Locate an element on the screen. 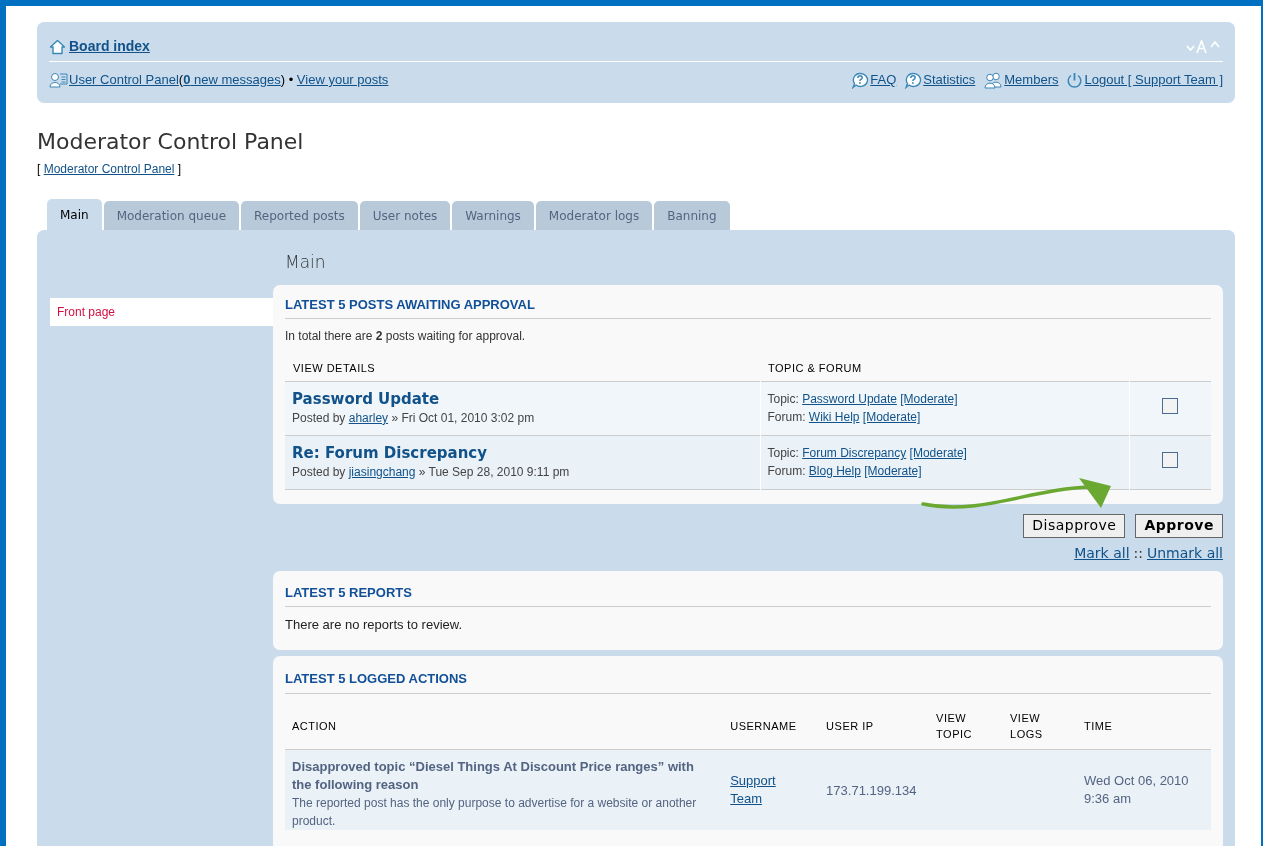 The image size is (1263, 846). topic-text: Topic: Forum Discrepancy [Moderate] is located at coordinates (867, 454).